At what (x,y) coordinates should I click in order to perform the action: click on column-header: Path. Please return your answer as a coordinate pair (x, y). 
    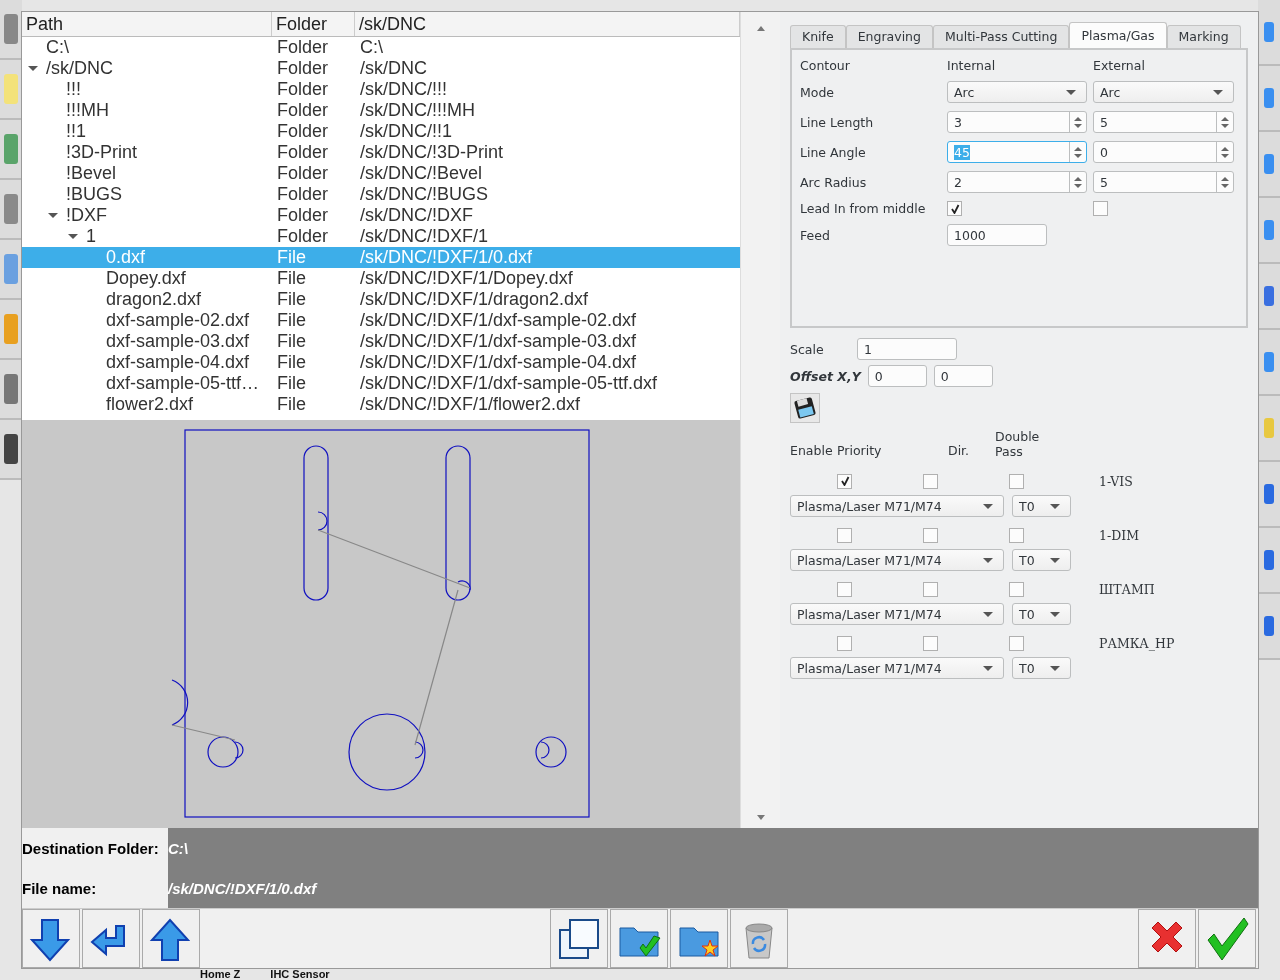
    Looking at the image, I should click on (147, 24).